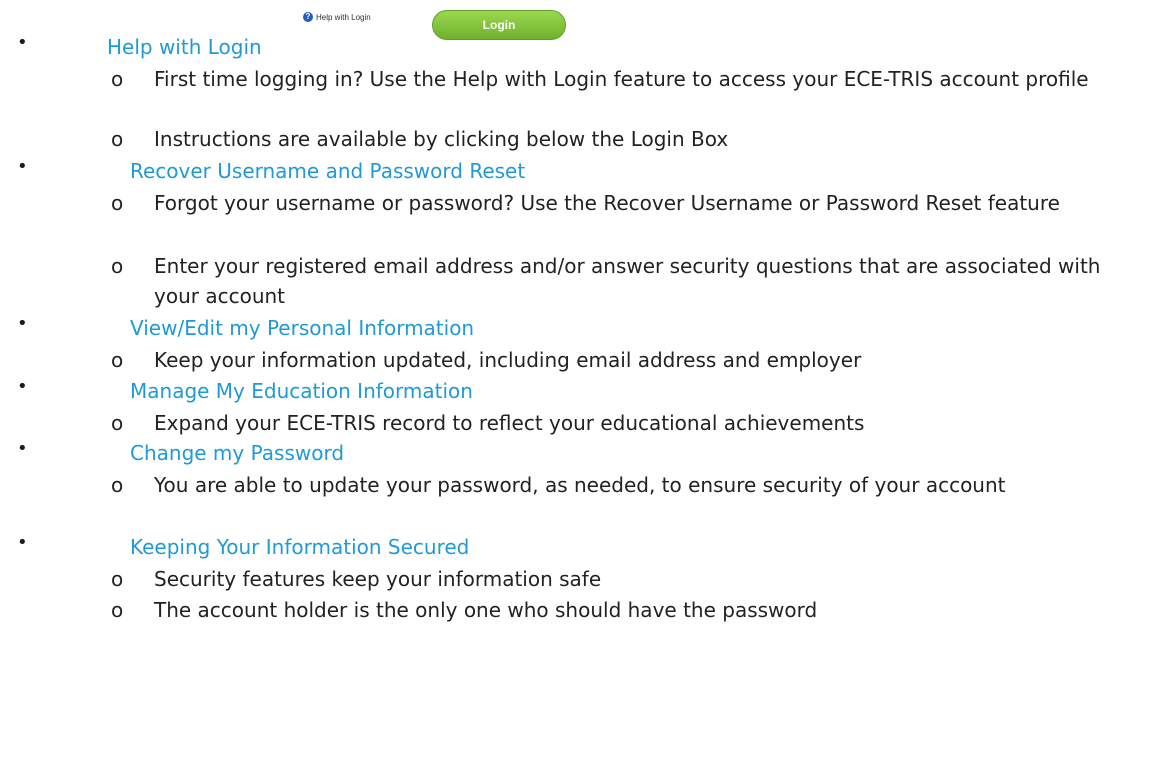 Image resolution: width=1168 pixels, height=770 pixels. What do you see at coordinates (499, 25) in the screenshot?
I see `login-button: Login` at bounding box center [499, 25].